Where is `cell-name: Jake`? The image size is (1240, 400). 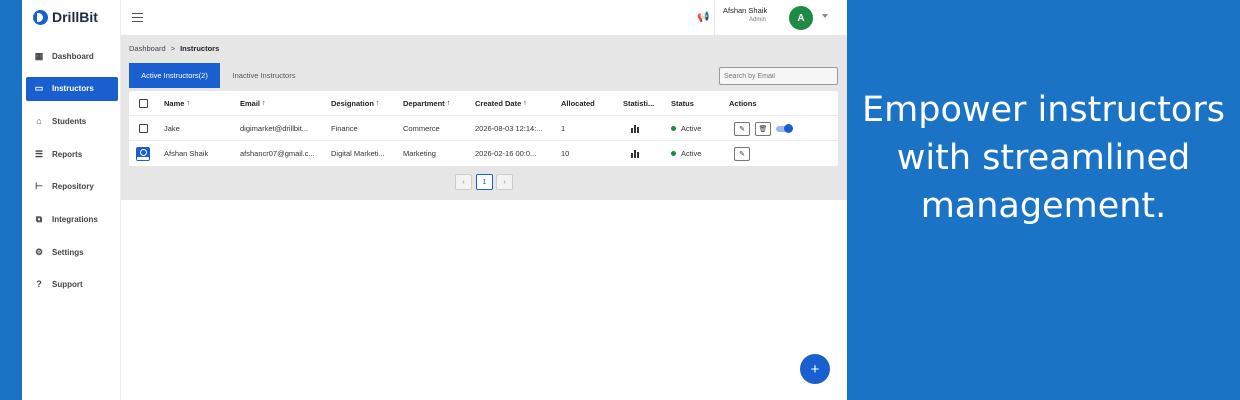 cell-name: Jake is located at coordinates (172, 128).